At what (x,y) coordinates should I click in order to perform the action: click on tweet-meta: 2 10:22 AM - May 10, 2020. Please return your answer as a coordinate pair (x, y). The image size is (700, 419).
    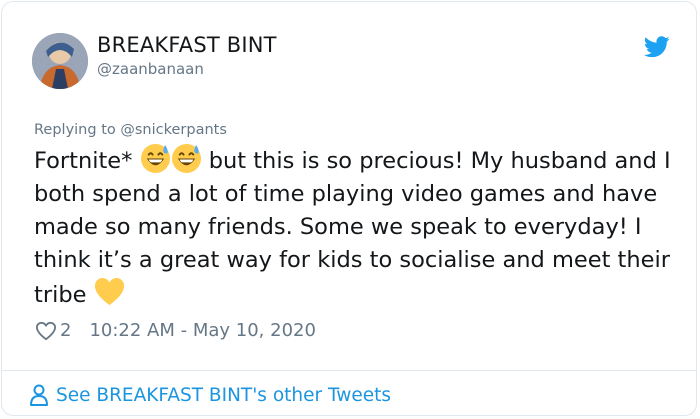
    Looking at the image, I should click on (175, 330).